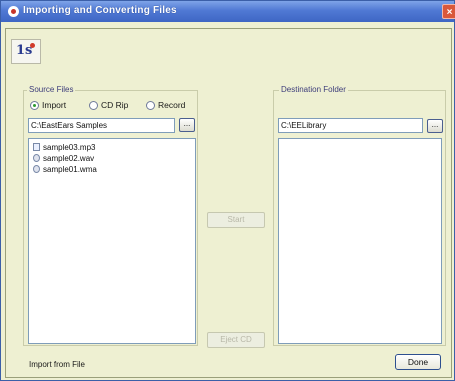 This screenshot has height=381, width=455. I want to click on import-radio: Import, so click(48, 105).